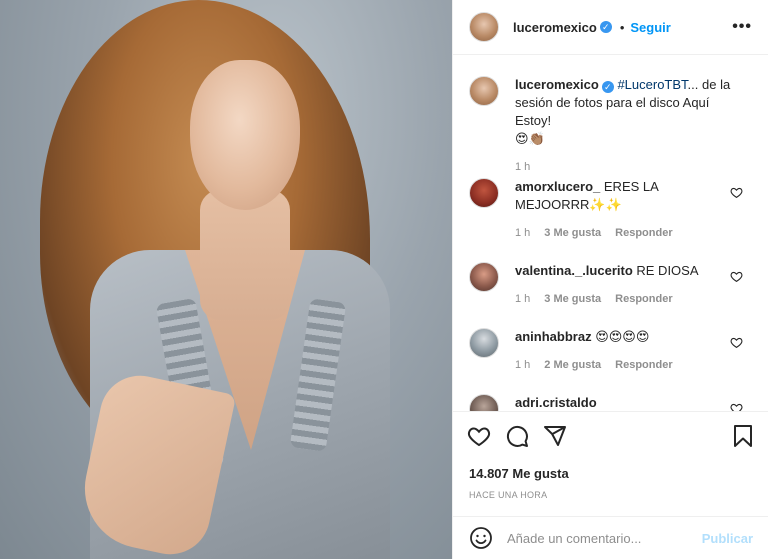 The height and width of the screenshot is (559, 768). What do you see at coordinates (557, 186) in the screenshot?
I see `comment-username: amorxlucero_` at bounding box center [557, 186].